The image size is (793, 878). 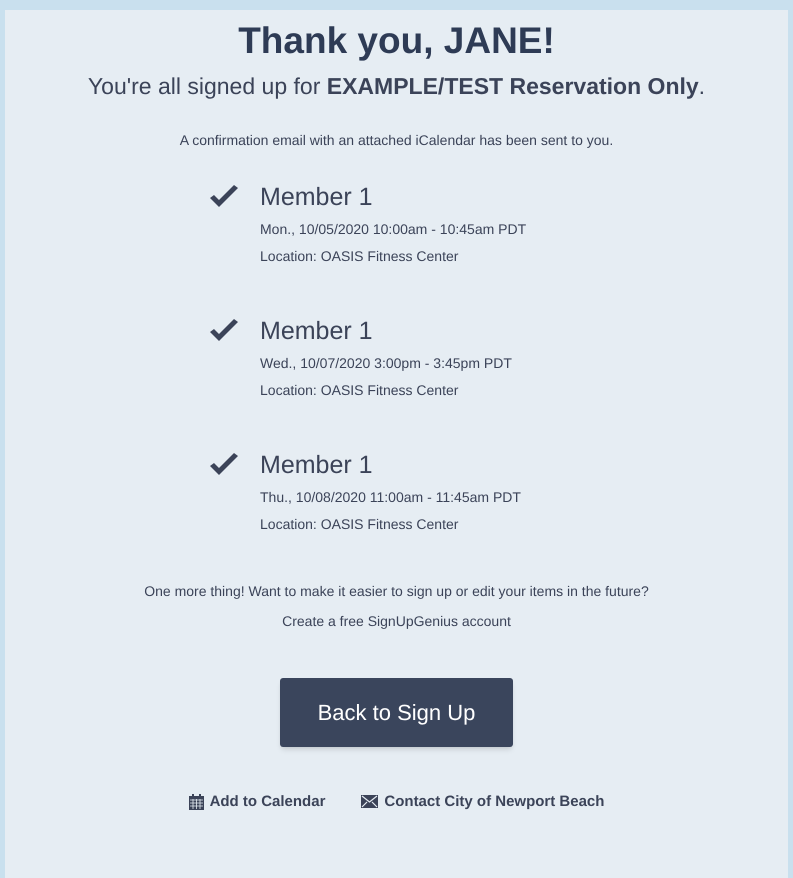 I want to click on footer-link: Add to Calendar, so click(x=257, y=801).